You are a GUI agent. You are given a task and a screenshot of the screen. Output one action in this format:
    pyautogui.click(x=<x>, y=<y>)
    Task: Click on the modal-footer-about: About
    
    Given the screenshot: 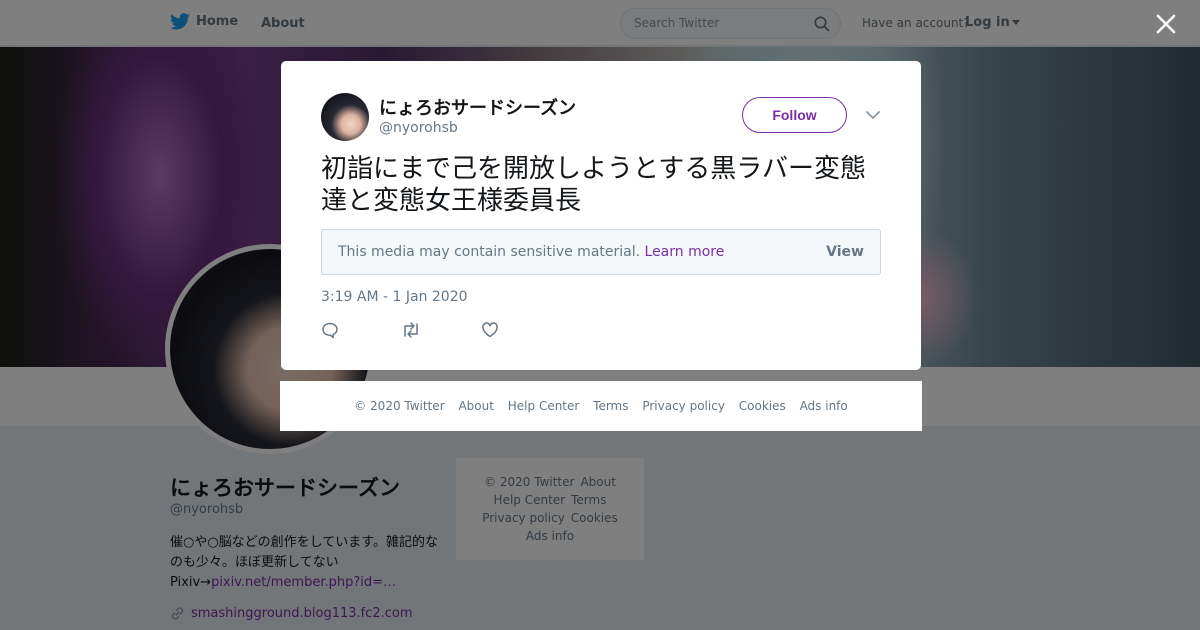 What is the action you would take?
    pyautogui.click(x=475, y=406)
    